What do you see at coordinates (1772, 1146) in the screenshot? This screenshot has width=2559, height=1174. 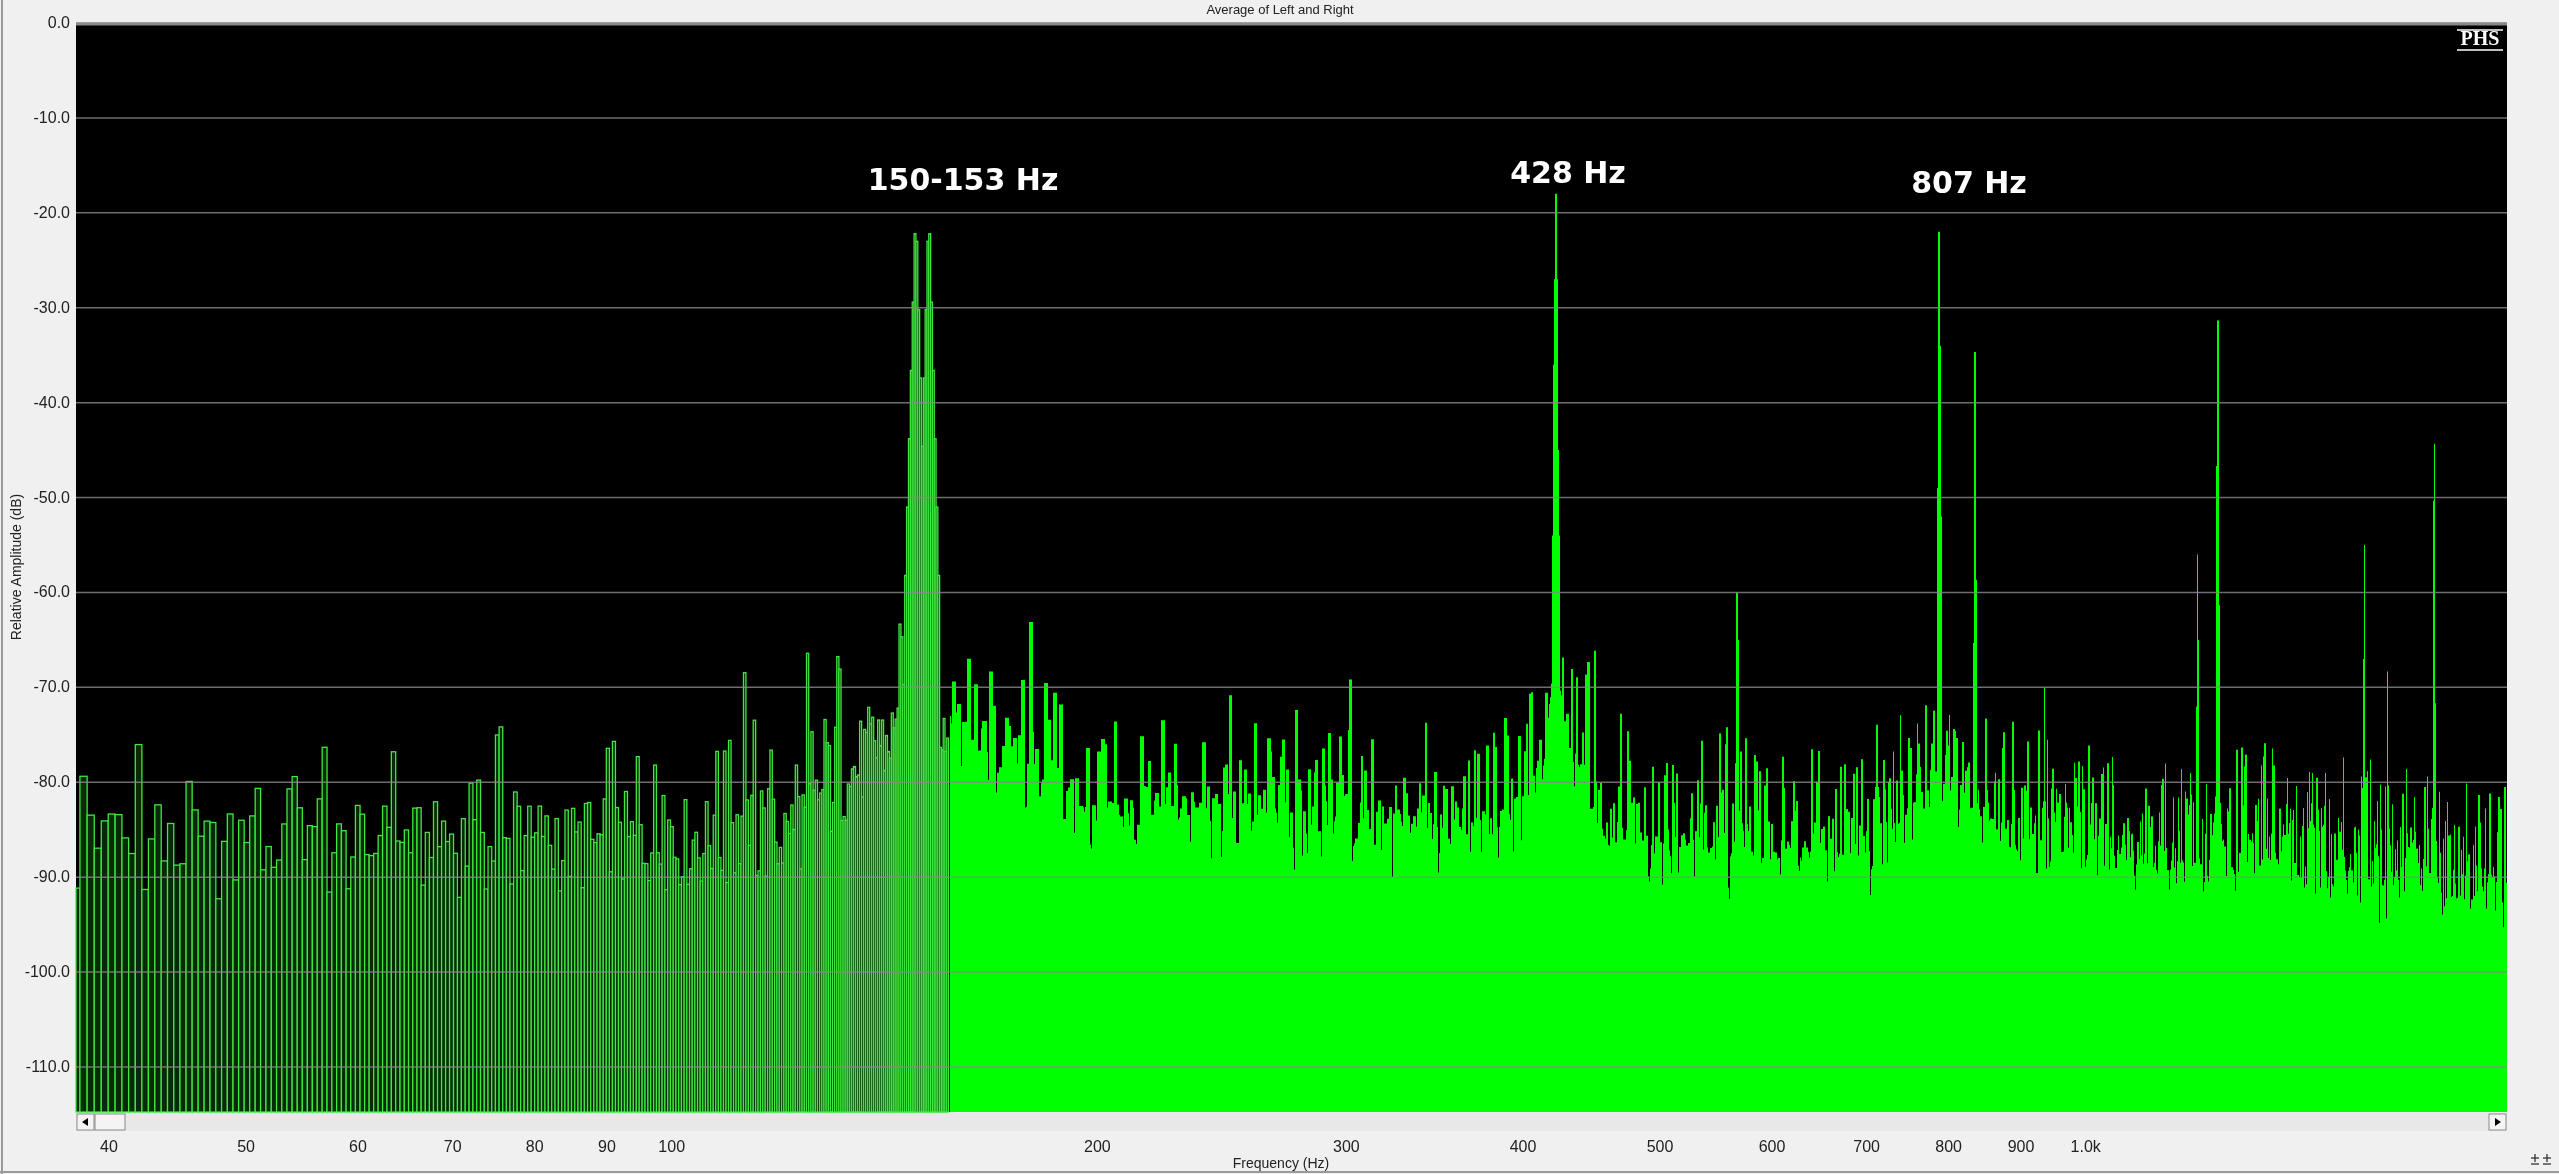 I see `axis-tick-label: 600` at bounding box center [1772, 1146].